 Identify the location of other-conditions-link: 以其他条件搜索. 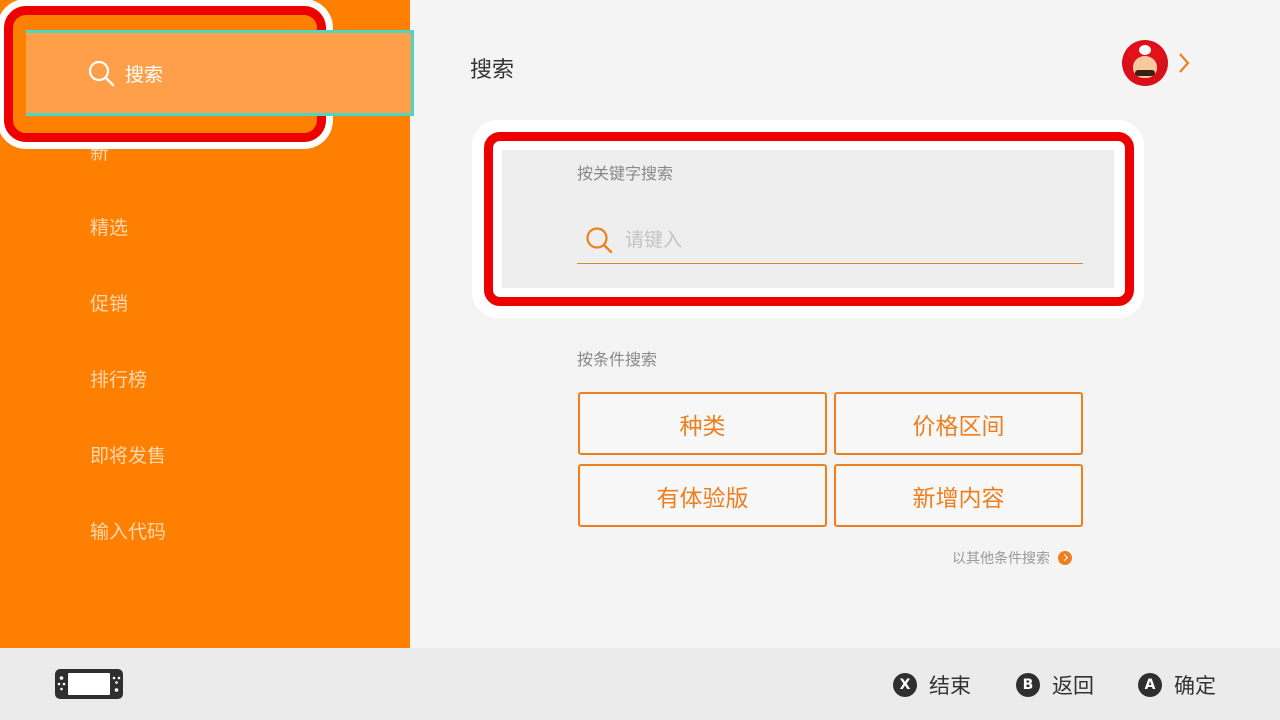
(1012, 558).